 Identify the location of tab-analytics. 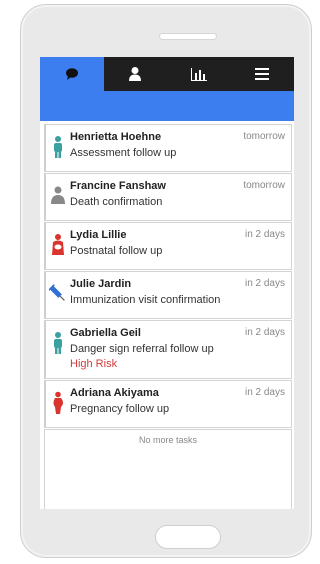
(199, 74).